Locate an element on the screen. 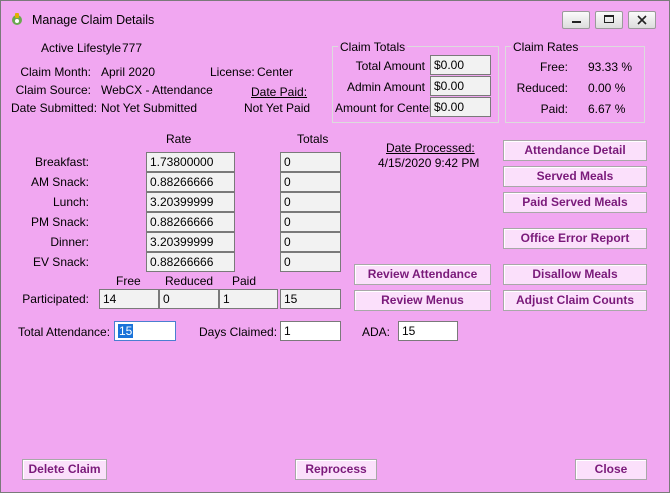 This screenshot has height=493, width=670. close-button: Close is located at coordinates (611, 469).